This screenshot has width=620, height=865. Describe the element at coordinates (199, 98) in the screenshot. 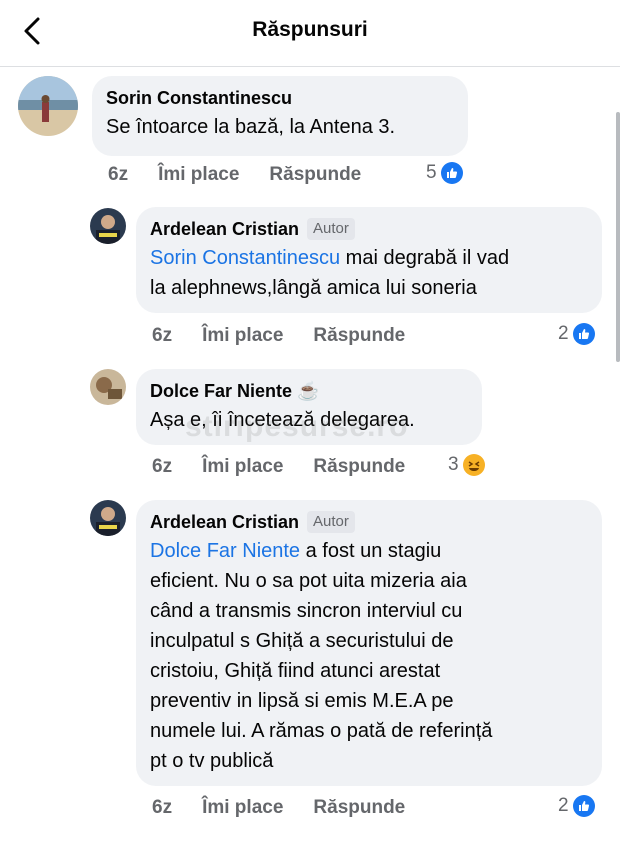

I see `author-name: Sorin Constantinescu` at that location.